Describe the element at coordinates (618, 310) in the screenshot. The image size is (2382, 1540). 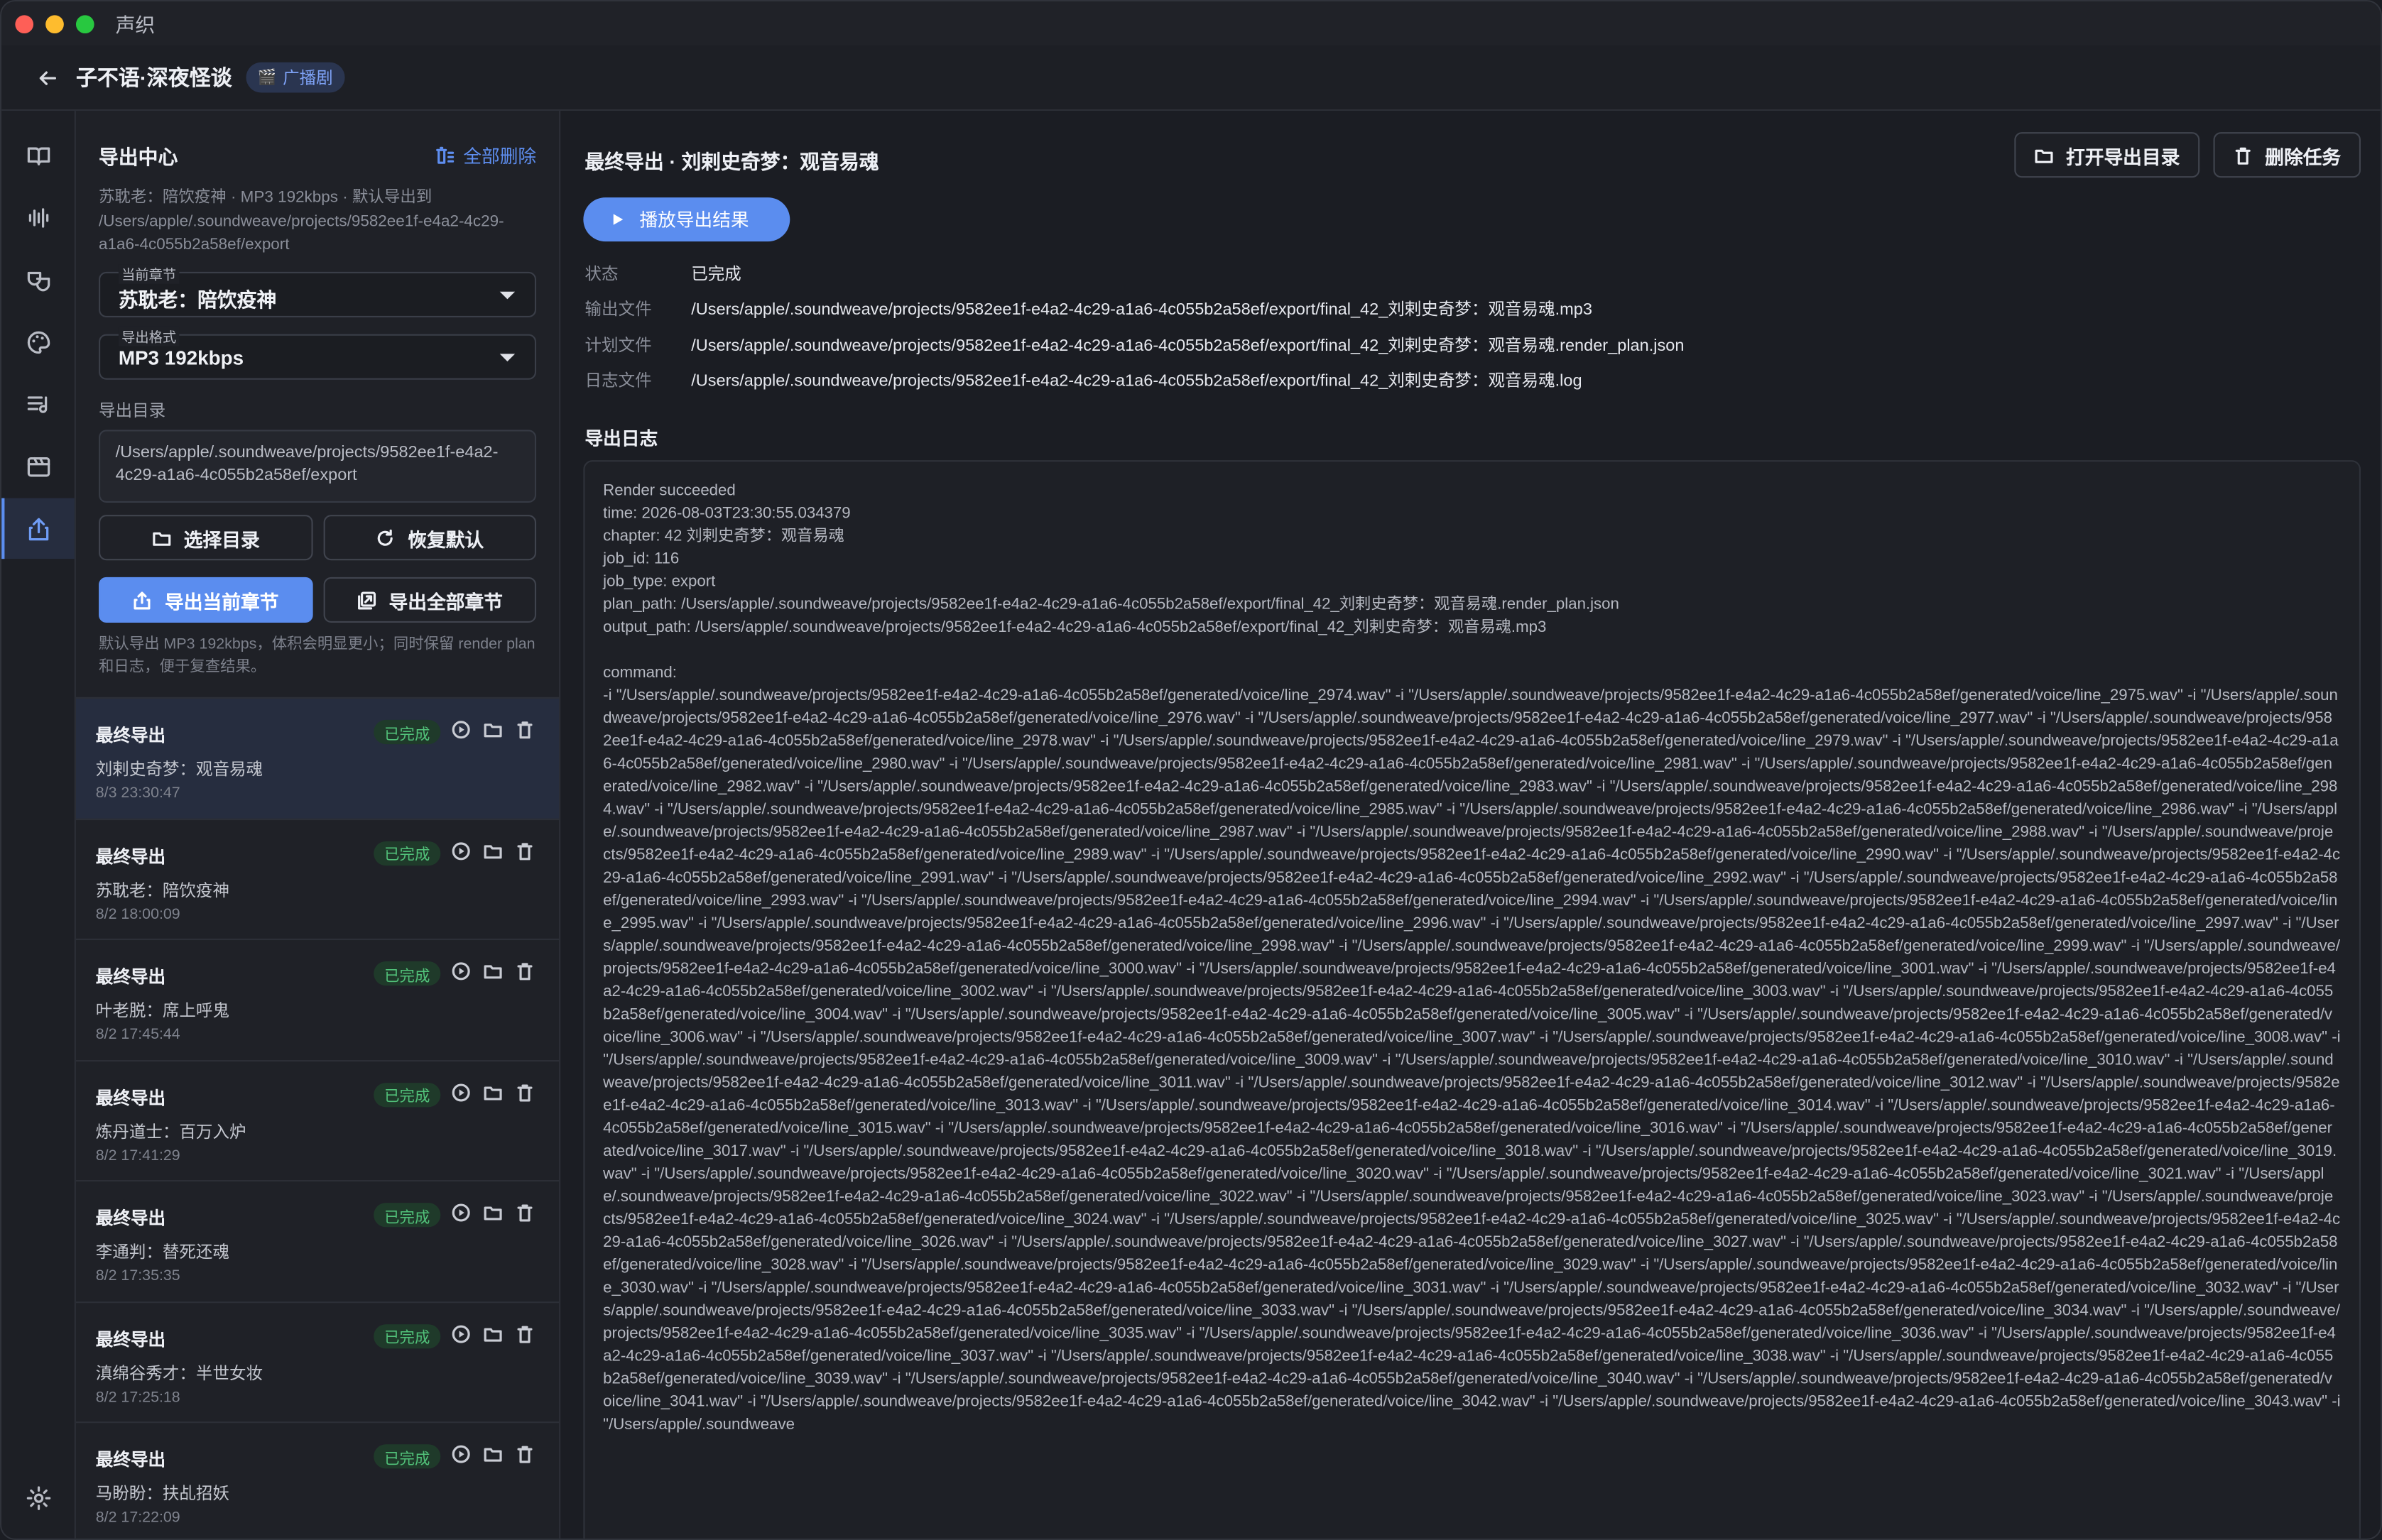
I see `field-key: 输出文件` at that location.